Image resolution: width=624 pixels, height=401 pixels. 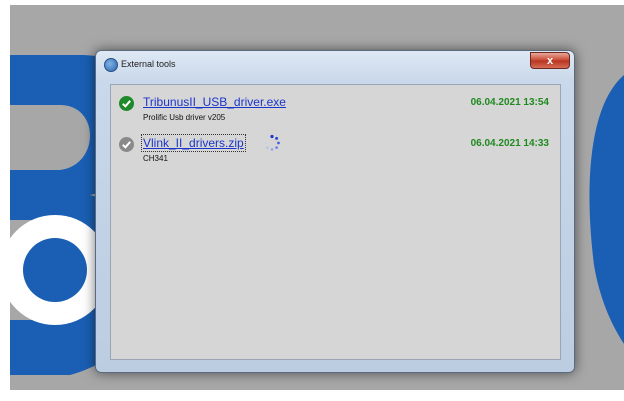 What do you see at coordinates (155, 158) in the screenshot?
I see `tool-description: CH341` at bounding box center [155, 158].